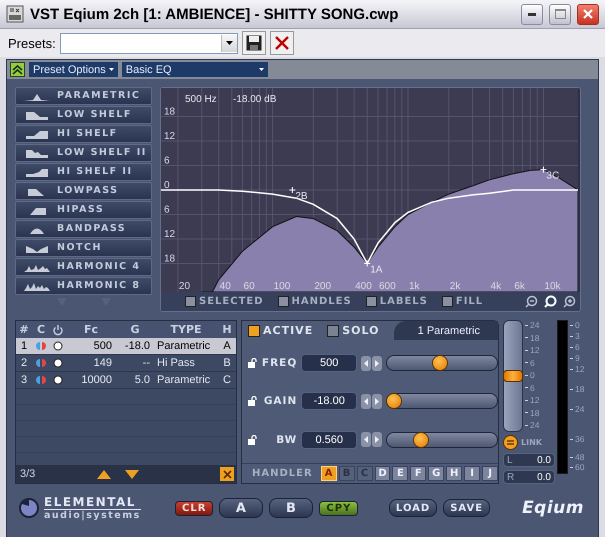  I want to click on checkbox-label: LABELS, so click(404, 301).